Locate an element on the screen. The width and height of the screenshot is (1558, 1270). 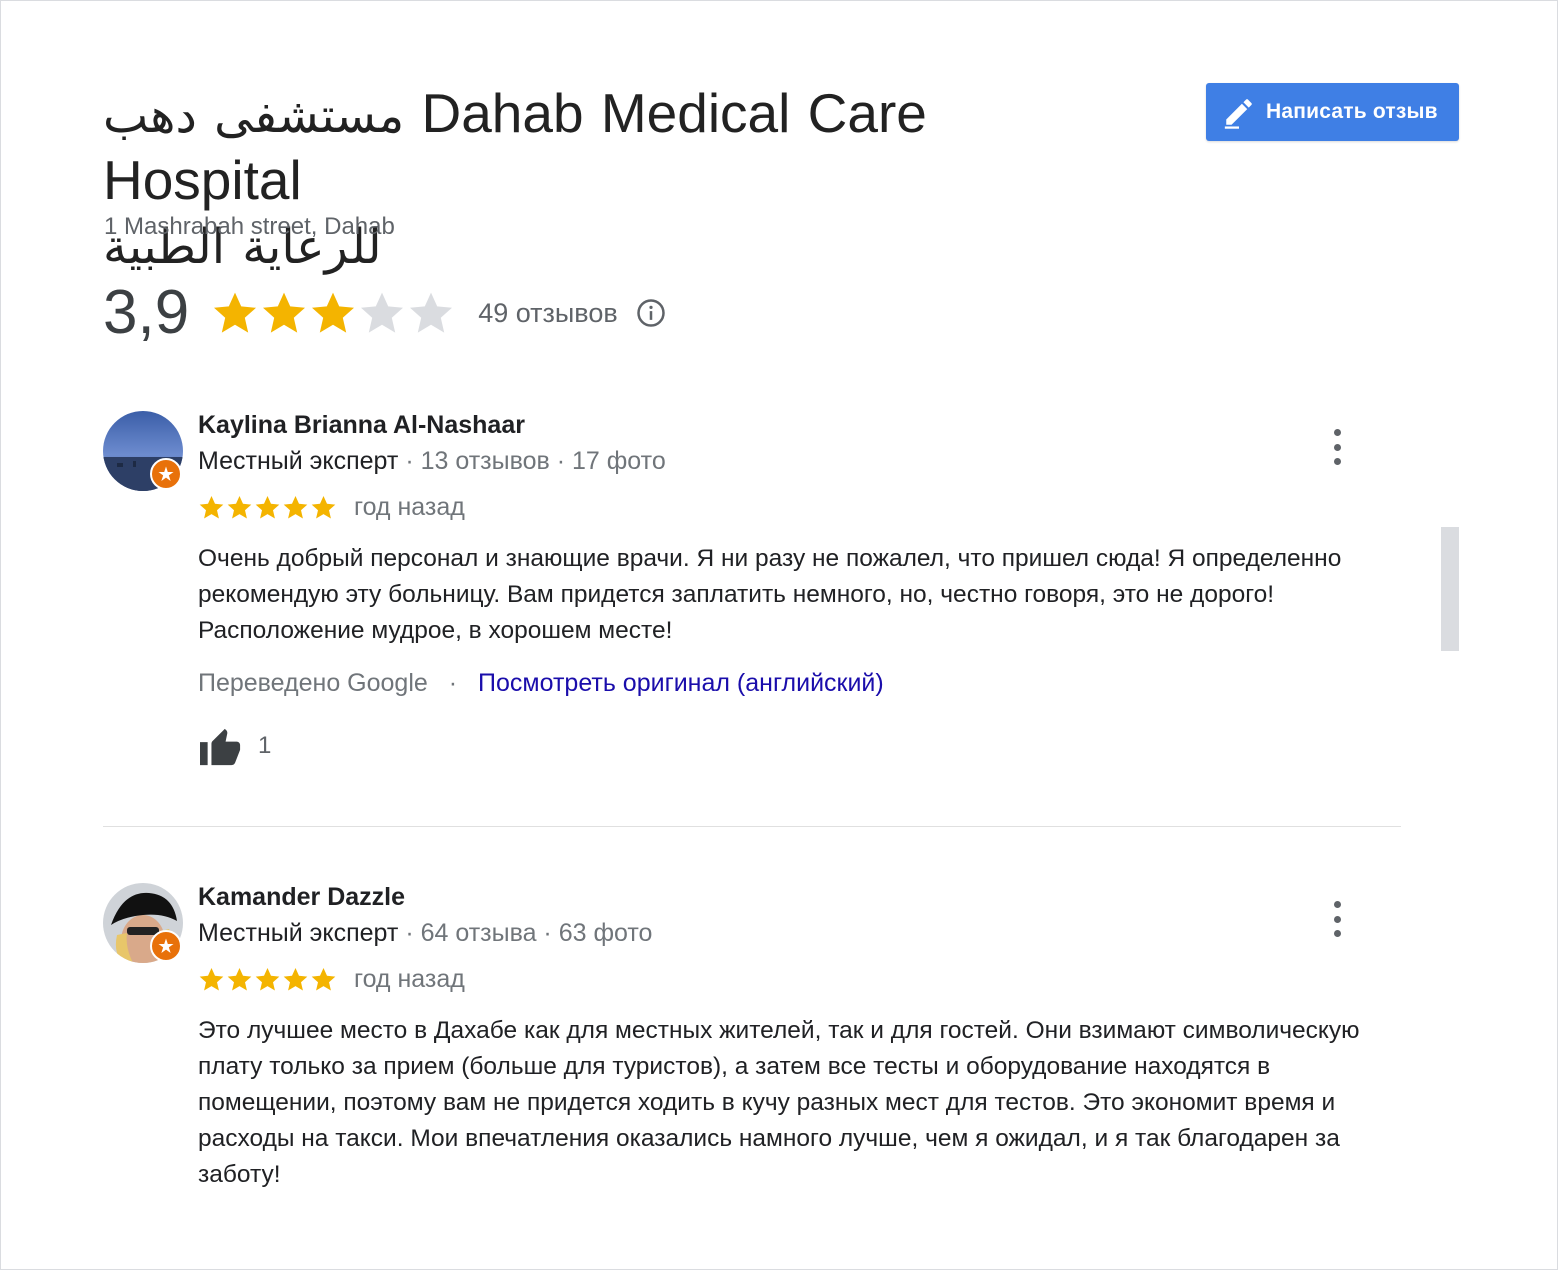
translated-by-label: Переведено Google is located at coordinates (313, 683).